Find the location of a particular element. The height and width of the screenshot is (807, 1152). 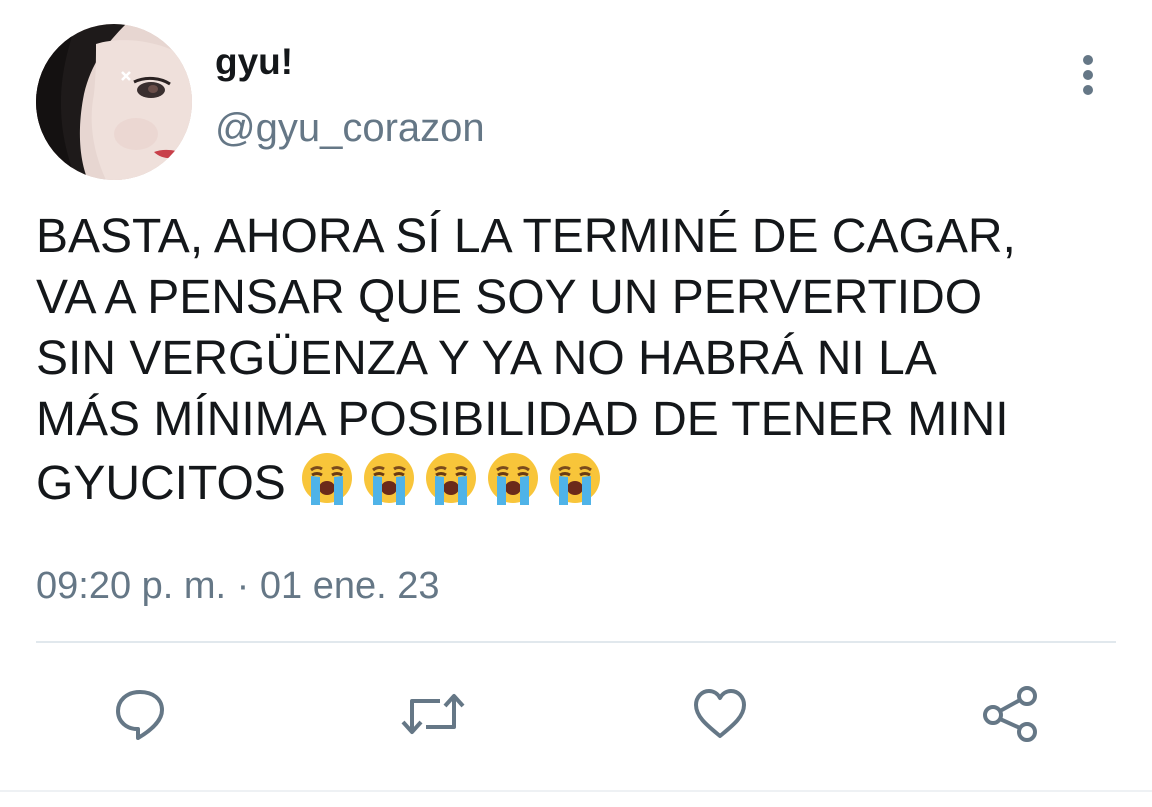

tweet-timestamp: 09:20 p. m. · 01 ene. 23 is located at coordinates (238, 586).